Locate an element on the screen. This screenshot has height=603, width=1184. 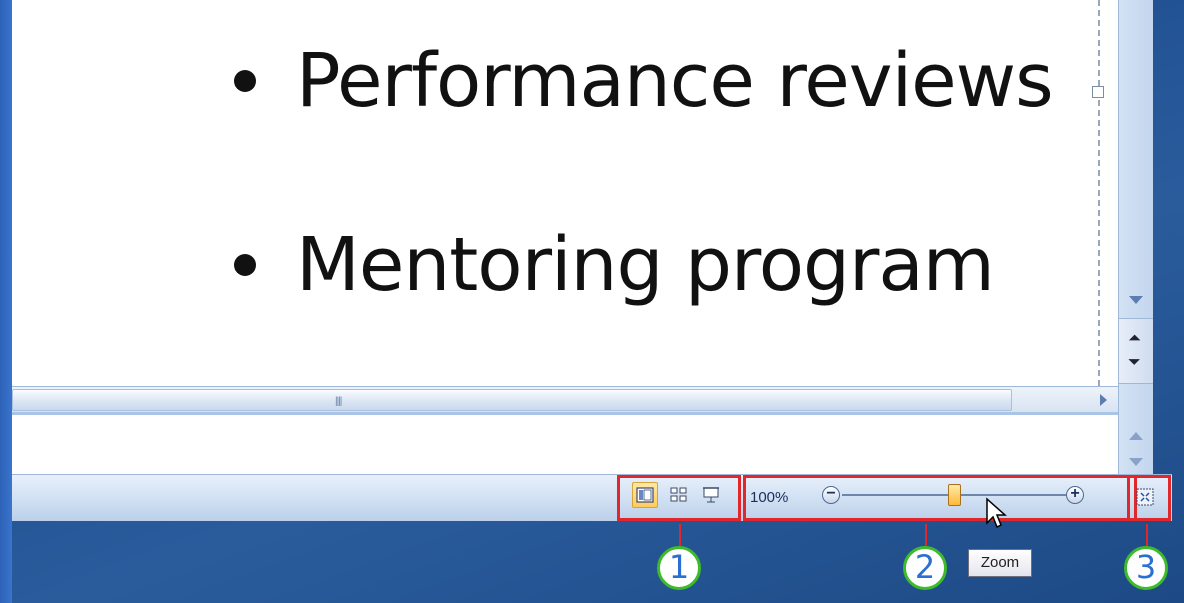
notes-pane is located at coordinates (565, 444).